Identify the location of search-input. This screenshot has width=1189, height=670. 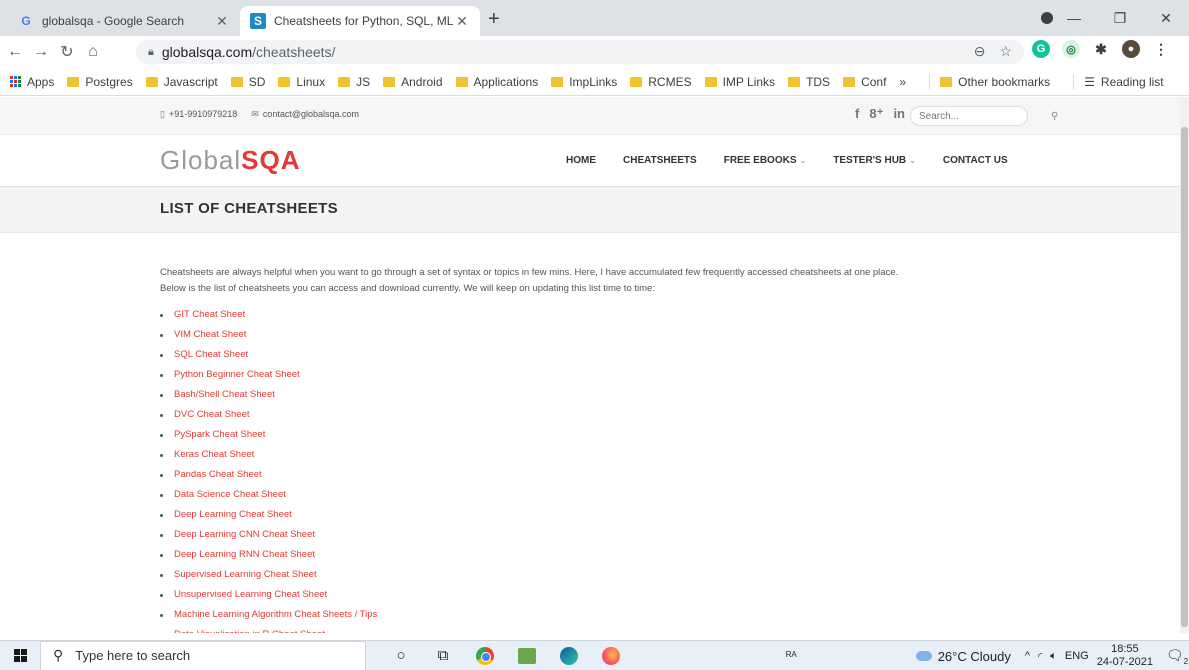
(985, 116).